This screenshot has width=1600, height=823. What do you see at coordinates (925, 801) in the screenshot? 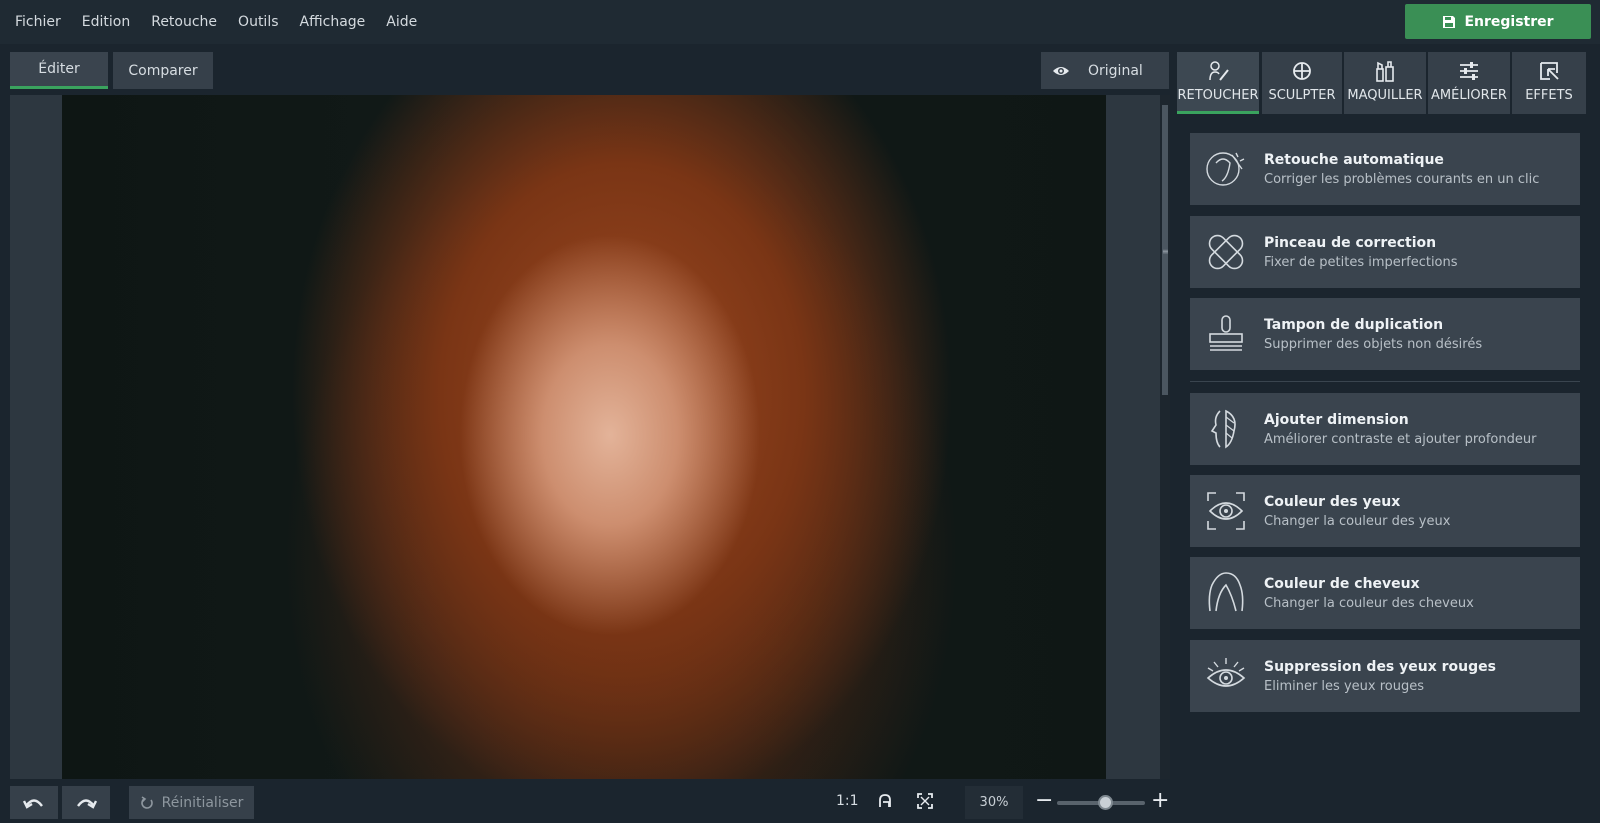
I see `fit-screen-icon` at bounding box center [925, 801].